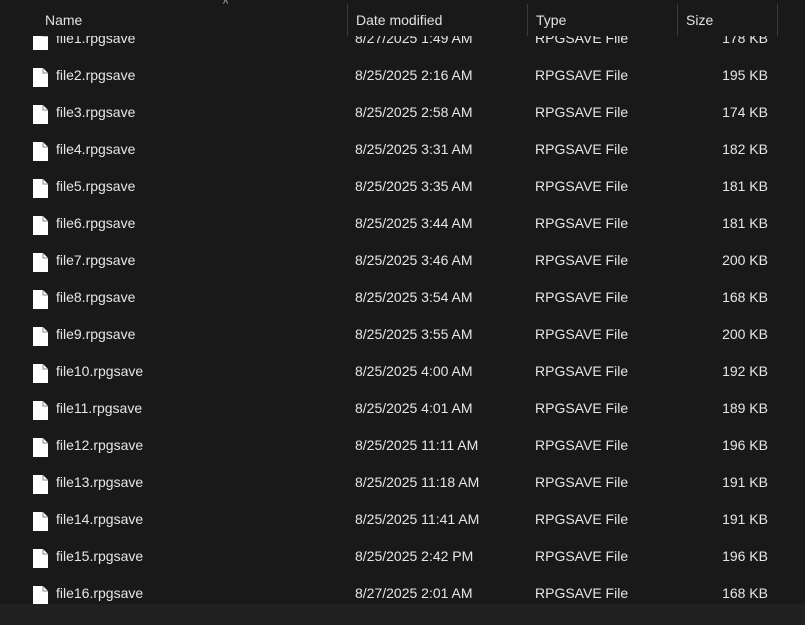  Describe the element at coordinates (797, 320) in the screenshot. I see `vertical-scrollbar-track` at that location.